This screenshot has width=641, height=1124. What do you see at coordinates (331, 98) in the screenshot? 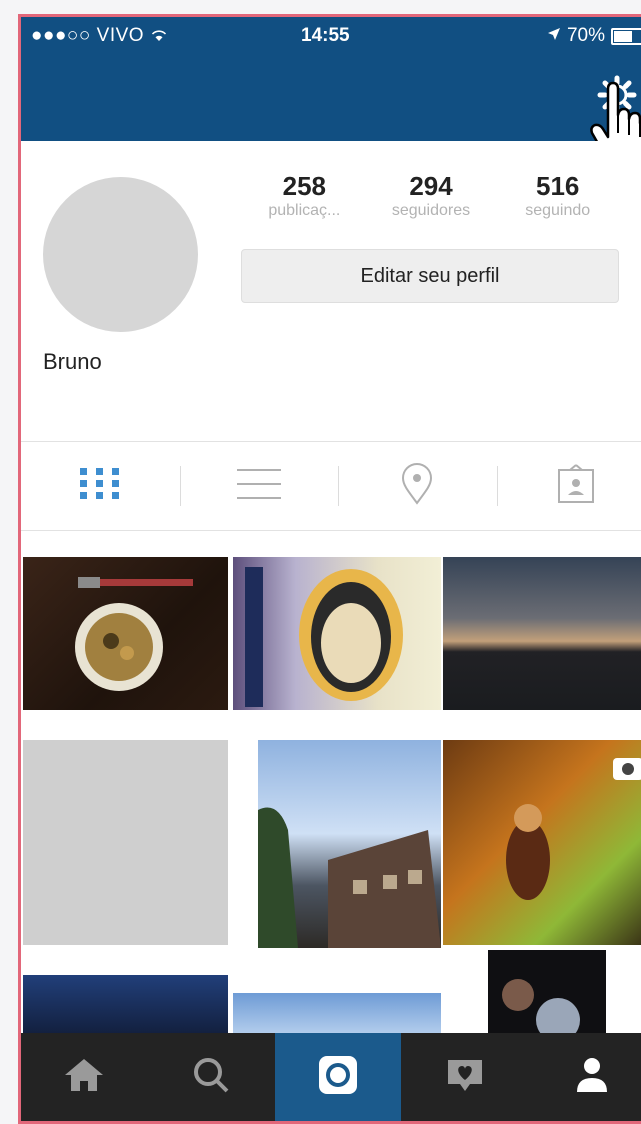
I see `top-navigation-bar` at bounding box center [331, 98].